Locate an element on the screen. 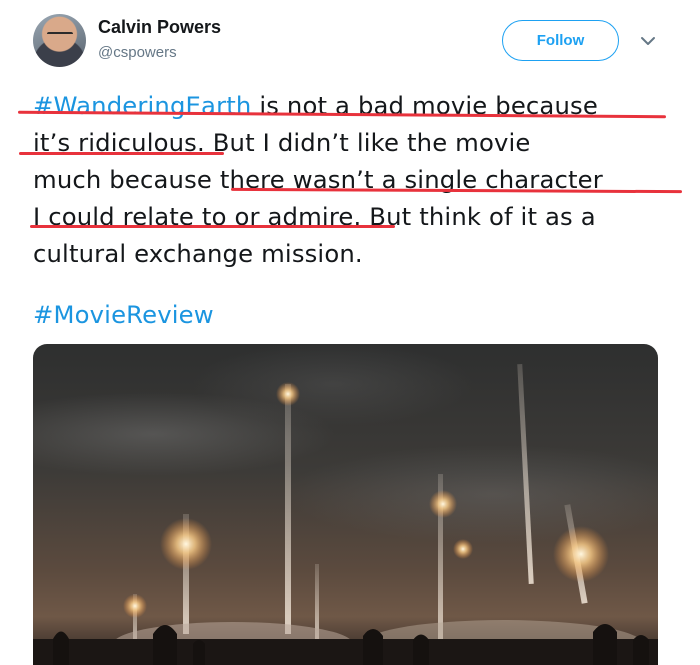  hashtag-link: #WanderingEarth is located at coordinates (142, 105).